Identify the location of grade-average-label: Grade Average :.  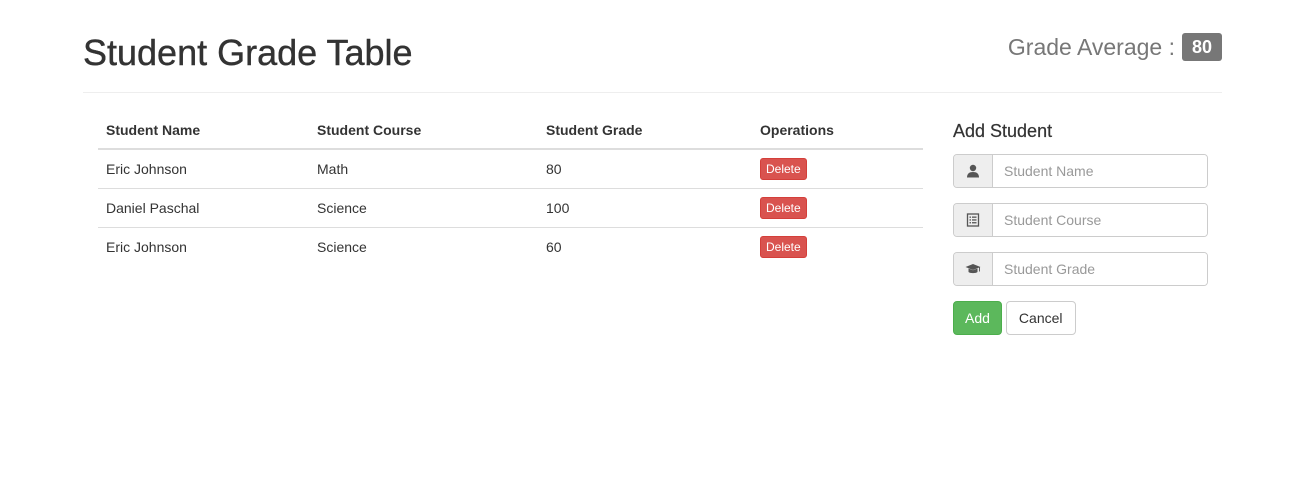
(1091, 47).